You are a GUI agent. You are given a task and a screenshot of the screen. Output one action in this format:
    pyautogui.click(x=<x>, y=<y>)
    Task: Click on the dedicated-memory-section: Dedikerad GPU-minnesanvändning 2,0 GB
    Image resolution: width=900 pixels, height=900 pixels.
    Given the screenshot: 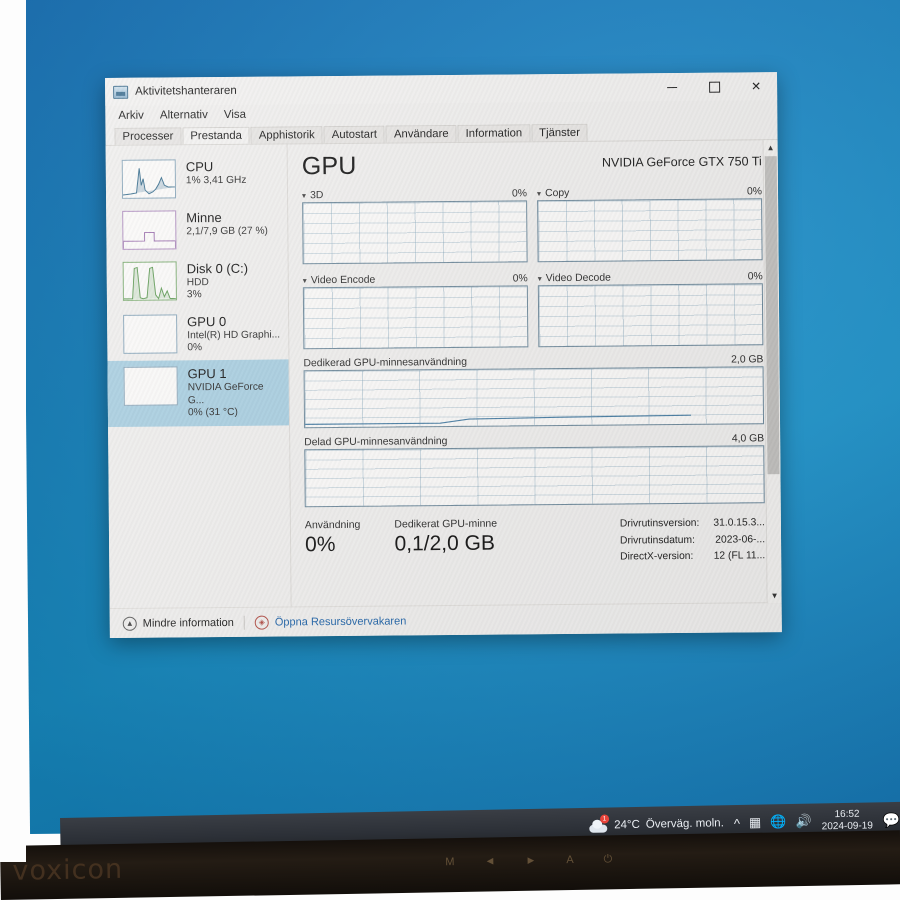 What is the action you would take?
    pyautogui.click(x=534, y=391)
    